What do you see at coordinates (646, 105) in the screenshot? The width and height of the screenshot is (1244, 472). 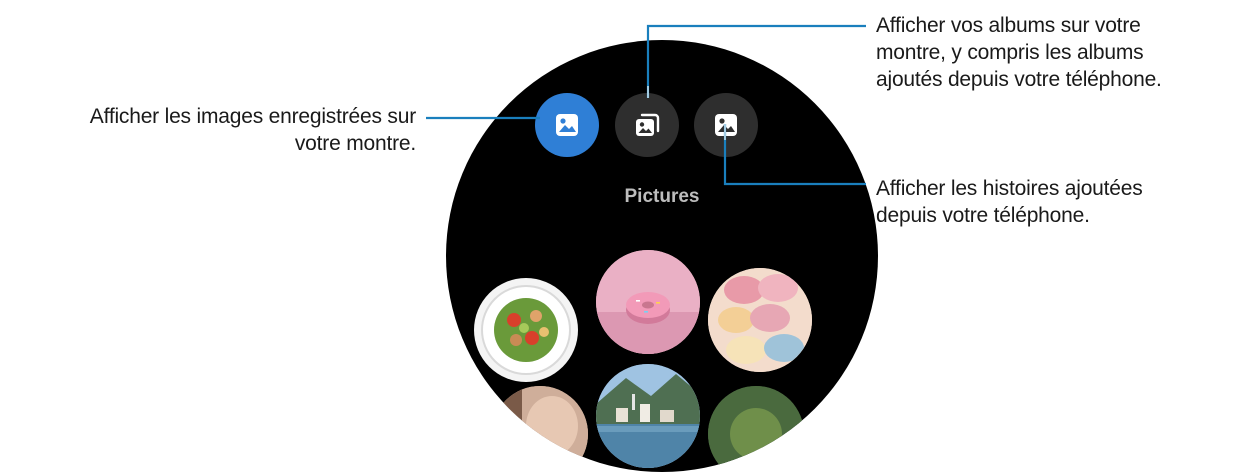 I see `callout-lines` at bounding box center [646, 105].